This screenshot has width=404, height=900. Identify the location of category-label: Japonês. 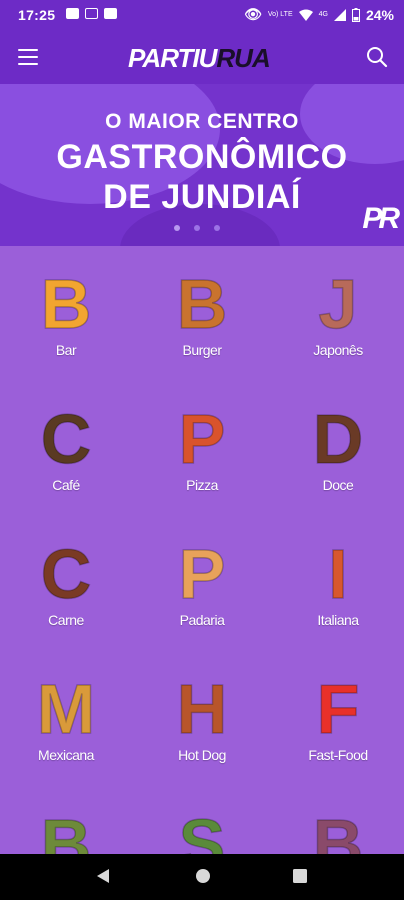
(338, 350).